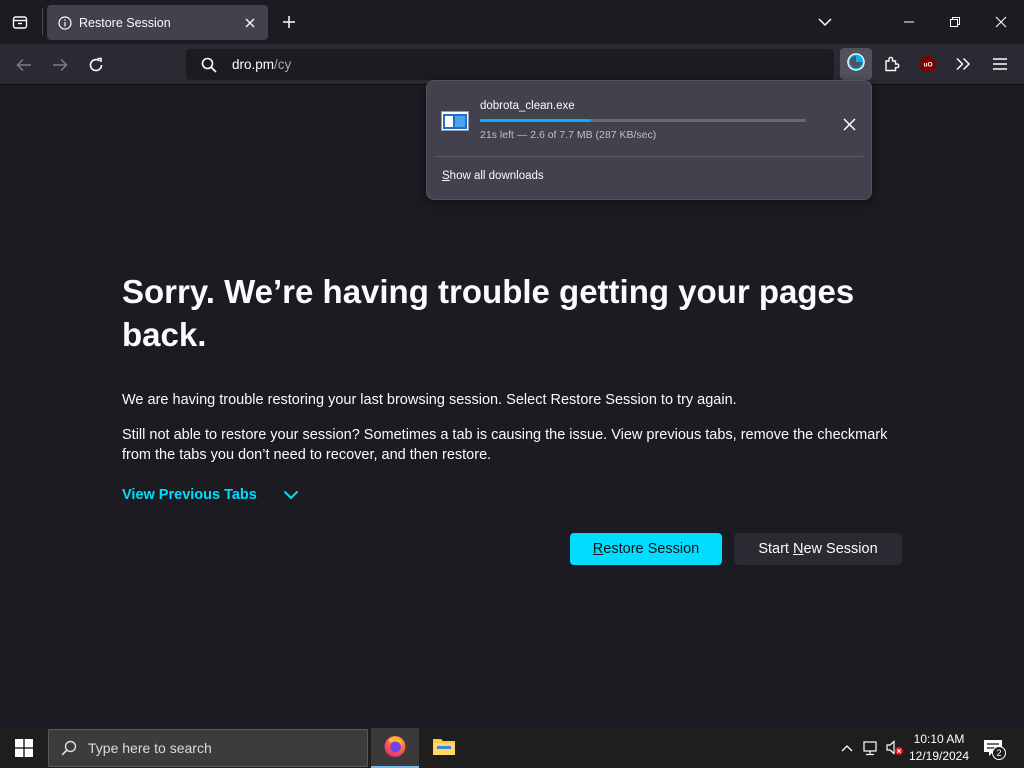 This screenshot has width=1024, height=768. I want to click on close-tab-icon, so click(250, 23).